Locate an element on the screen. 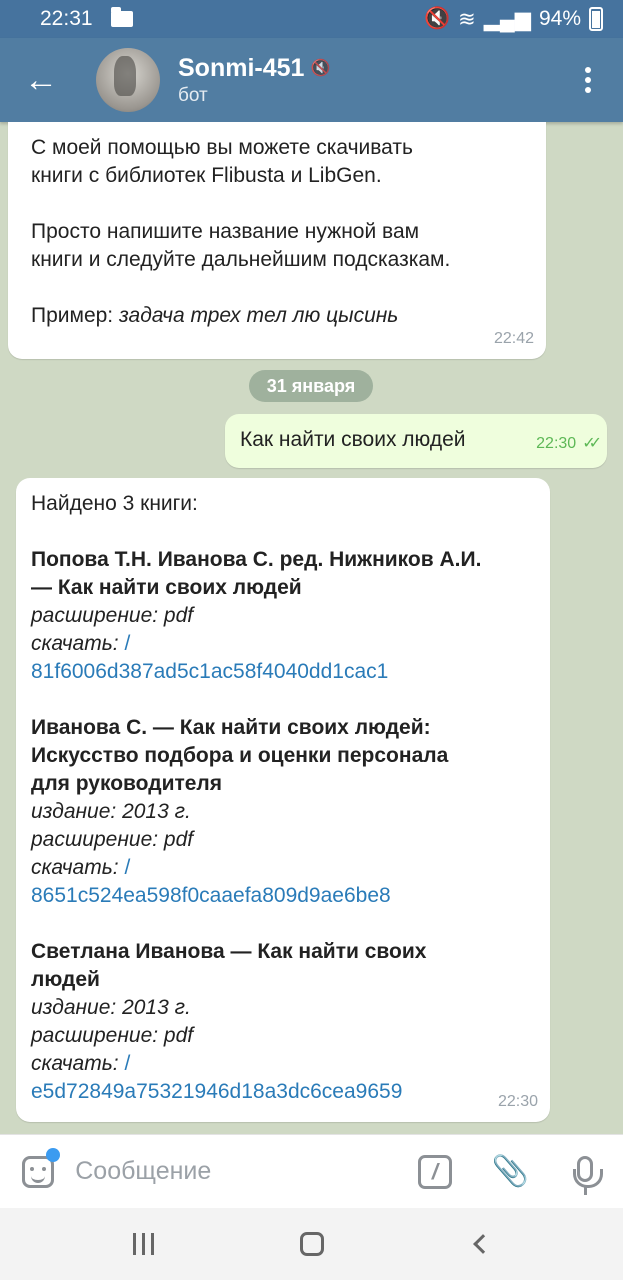 This screenshot has width=623, height=1280. message-text: Как найти своих людей is located at coordinates (353, 439).